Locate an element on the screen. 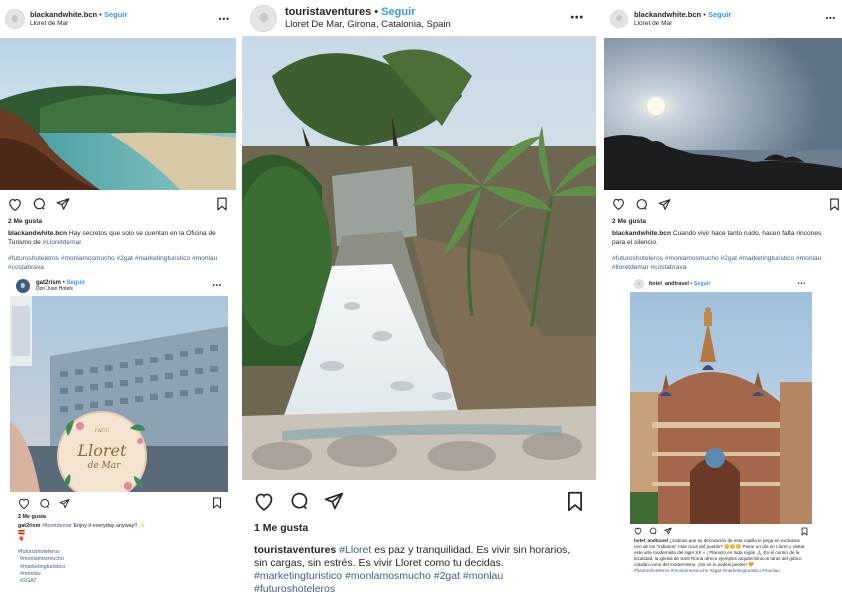  hashtag: #monlamosmucho is located at coordinates (122, 559).